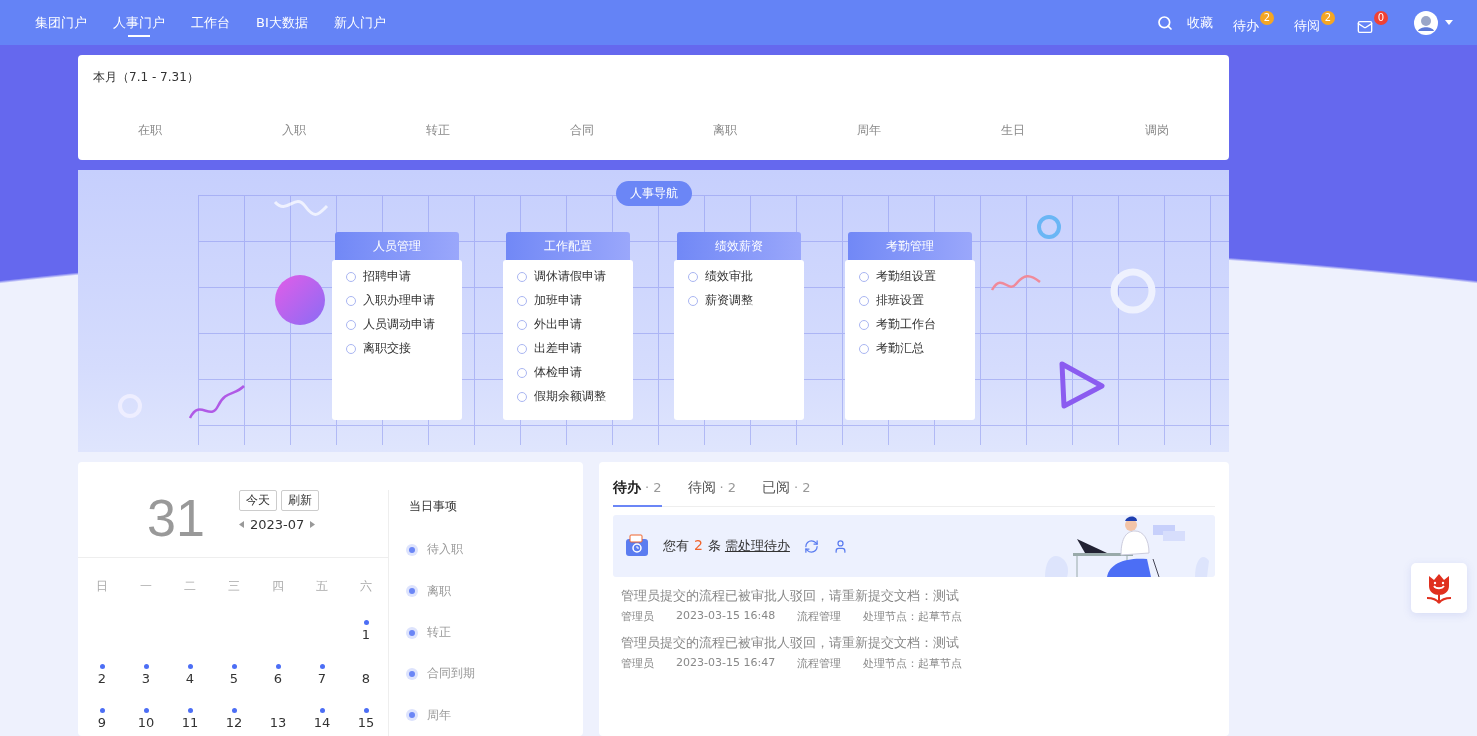 This screenshot has width=1477, height=736. I want to click on weekday-label: 四, so click(278, 586).